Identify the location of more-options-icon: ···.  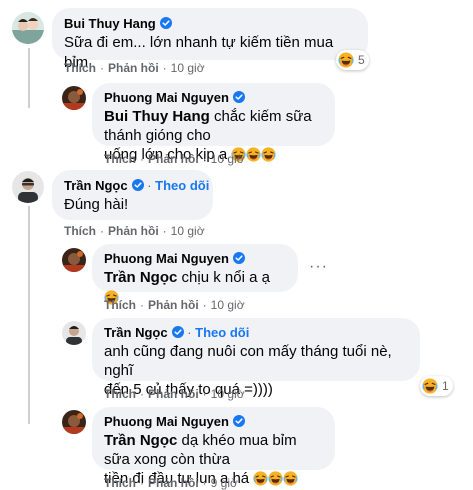
(318, 267).